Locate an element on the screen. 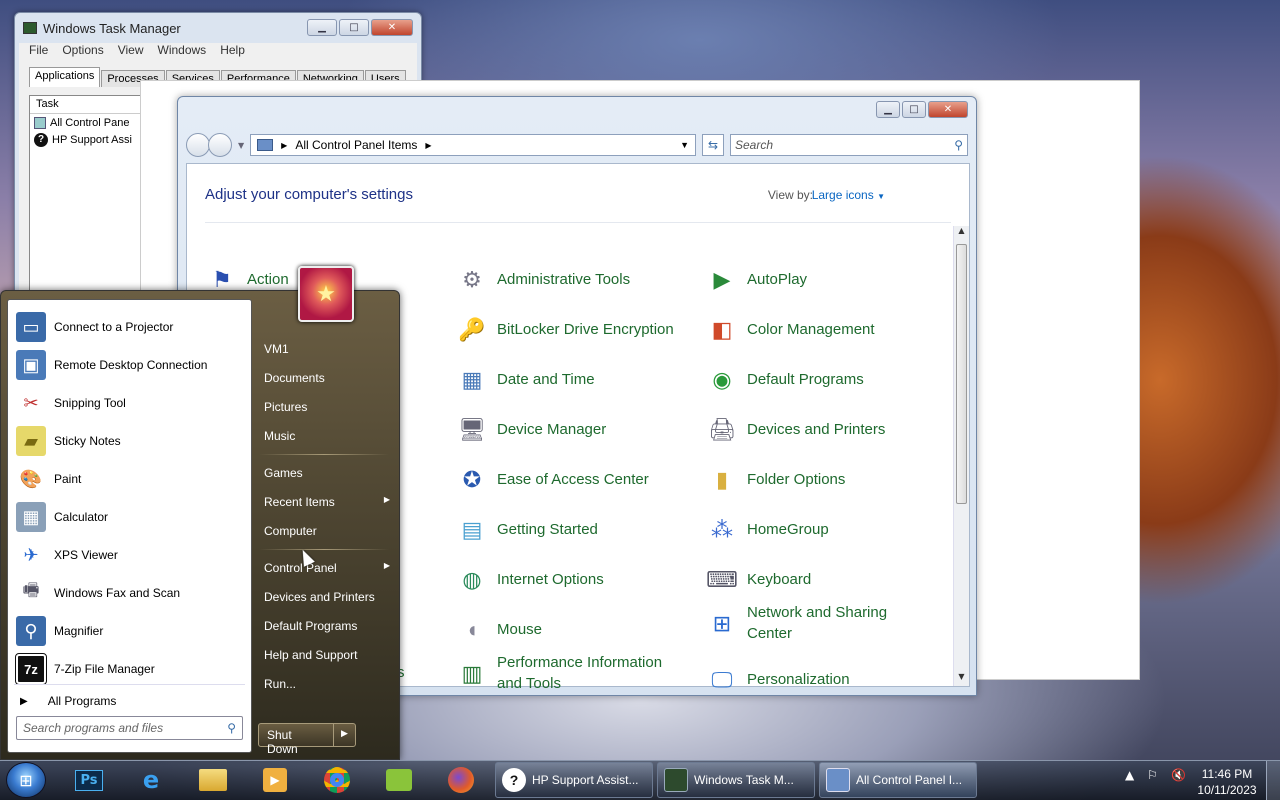  start-search-input: Search programs and files ⚲ is located at coordinates (129, 728).